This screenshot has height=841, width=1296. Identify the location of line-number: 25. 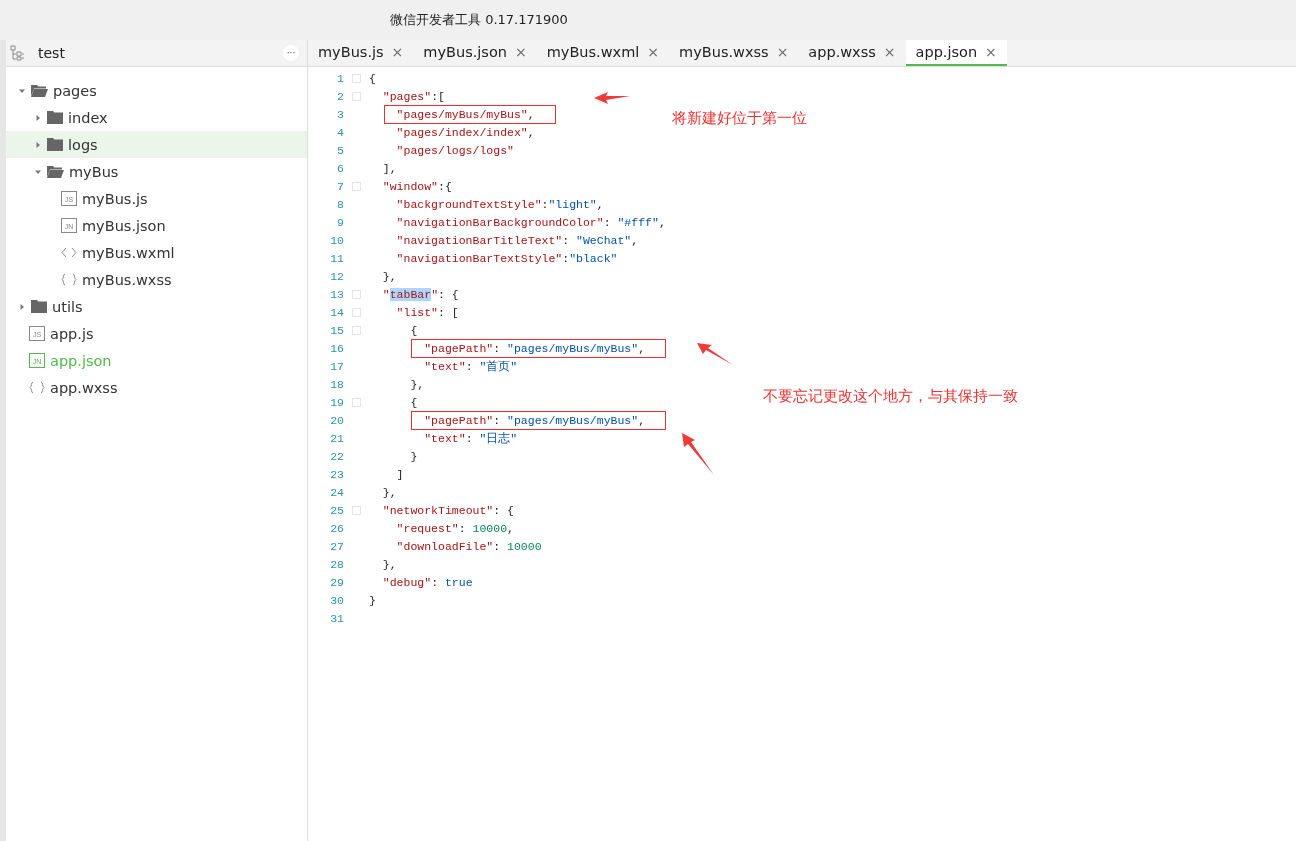
(336, 510).